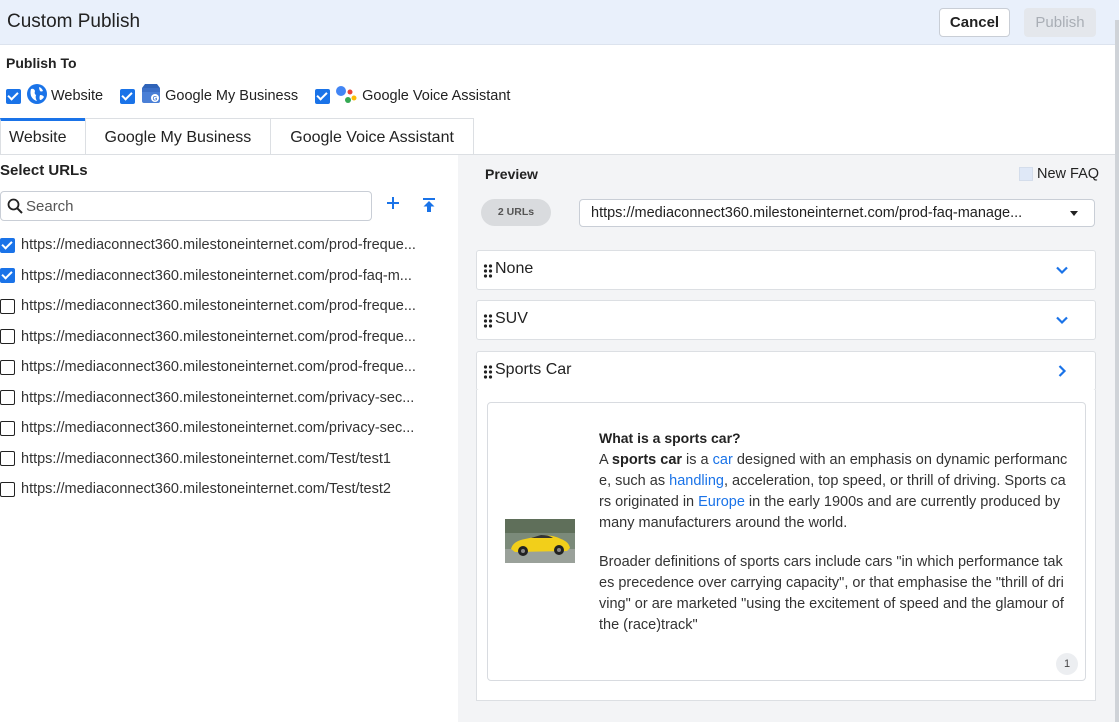 Image resolution: width=1119 pixels, height=722 pixels. Describe the element at coordinates (232, 96) in the screenshot. I see `target-label: Google My Business` at that location.